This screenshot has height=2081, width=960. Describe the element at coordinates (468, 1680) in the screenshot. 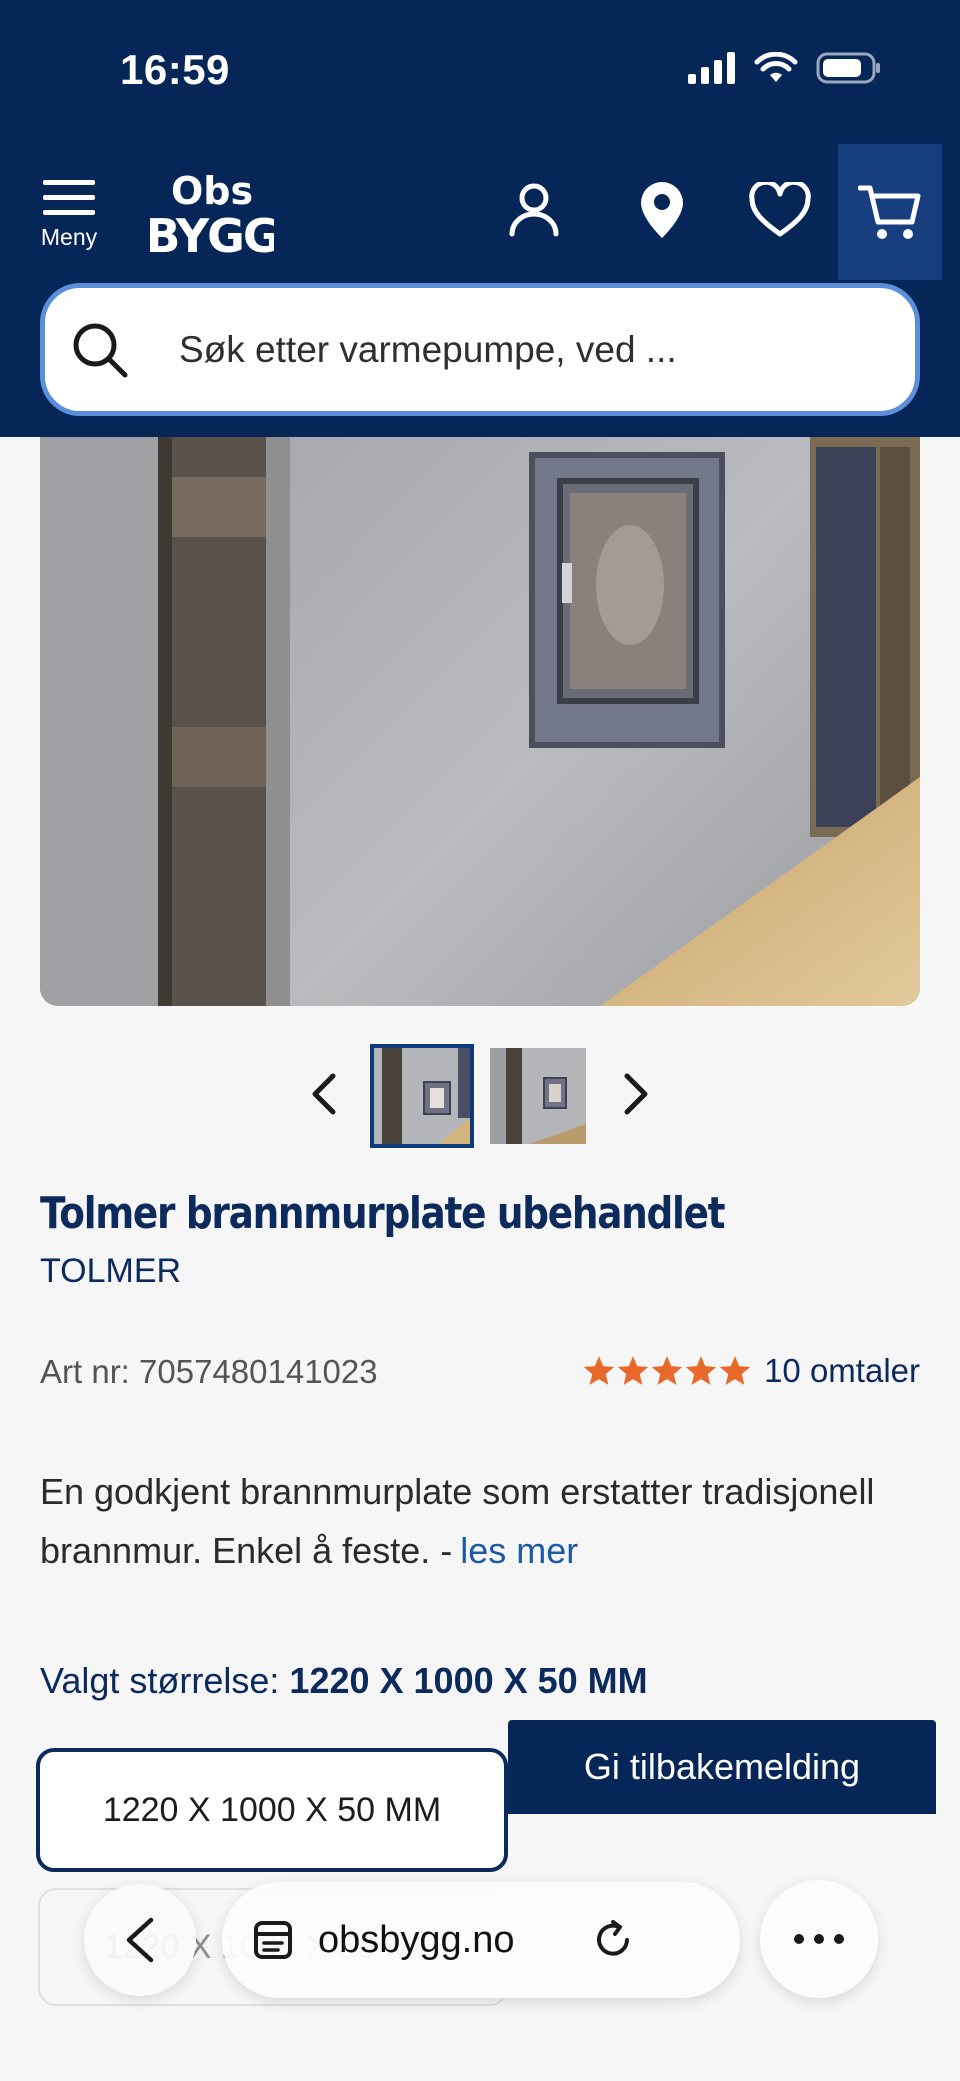

I see `size-label-value: 1220 X 1000 X 50 MM` at that location.